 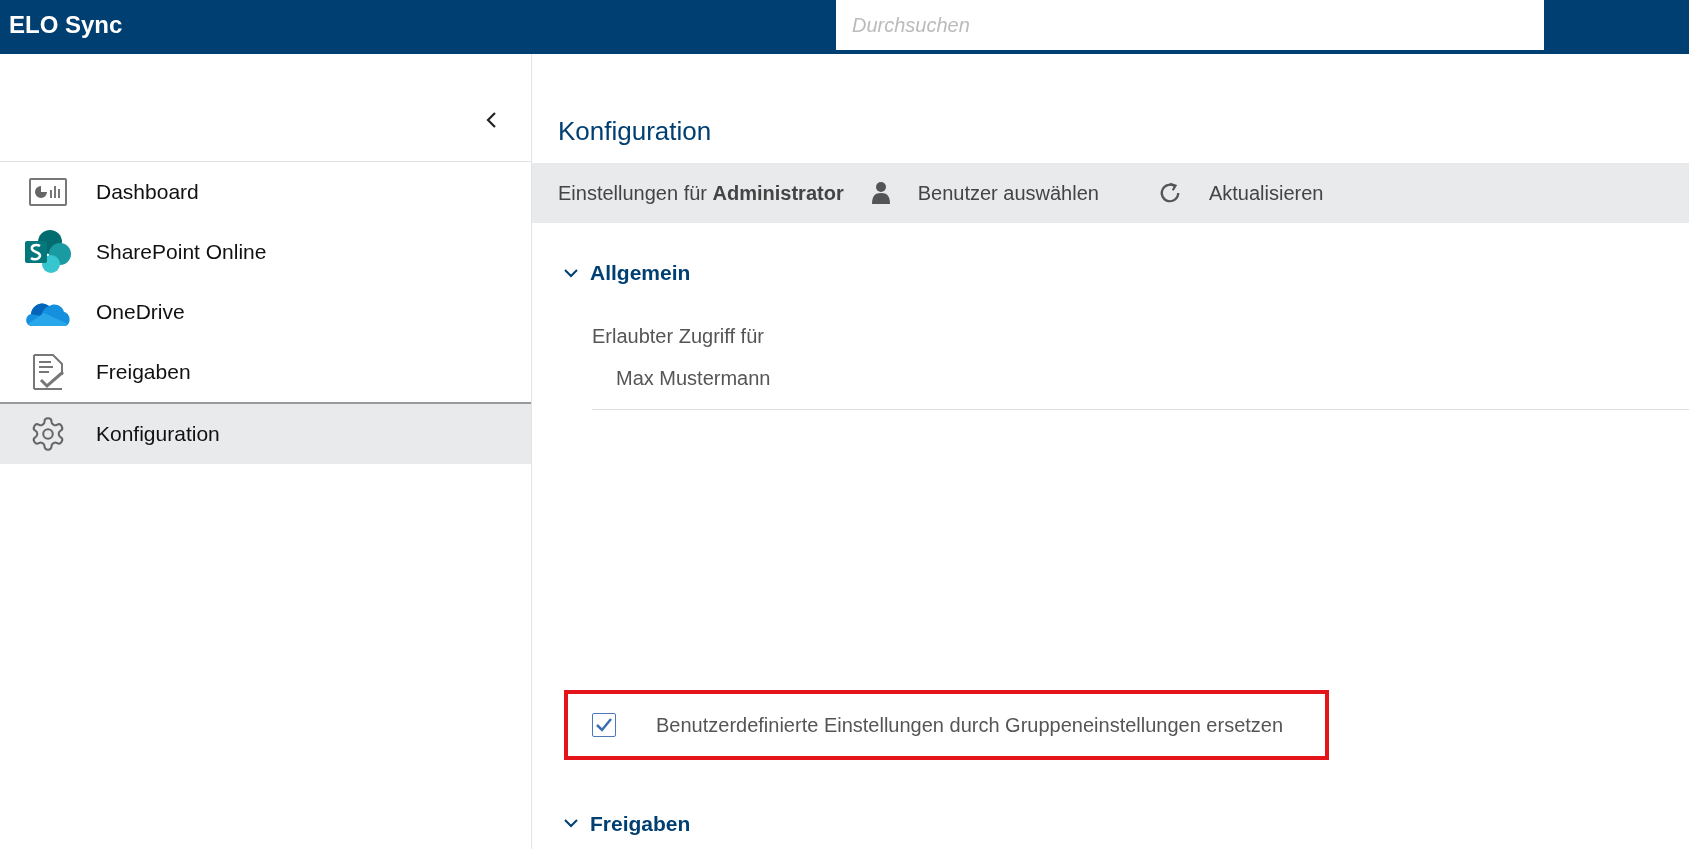 I want to click on sidebar-item: Freigaben, so click(x=265, y=372).